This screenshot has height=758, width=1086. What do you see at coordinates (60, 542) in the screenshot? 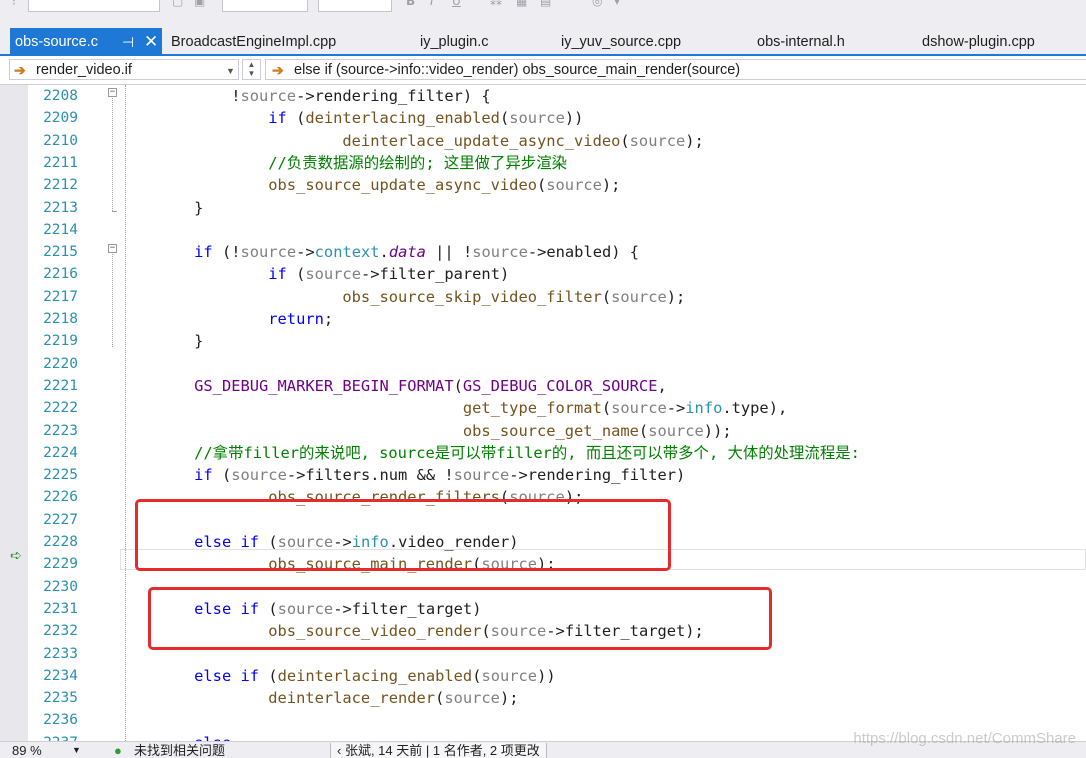
I see `line-number: 2228` at bounding box center [60, 542].